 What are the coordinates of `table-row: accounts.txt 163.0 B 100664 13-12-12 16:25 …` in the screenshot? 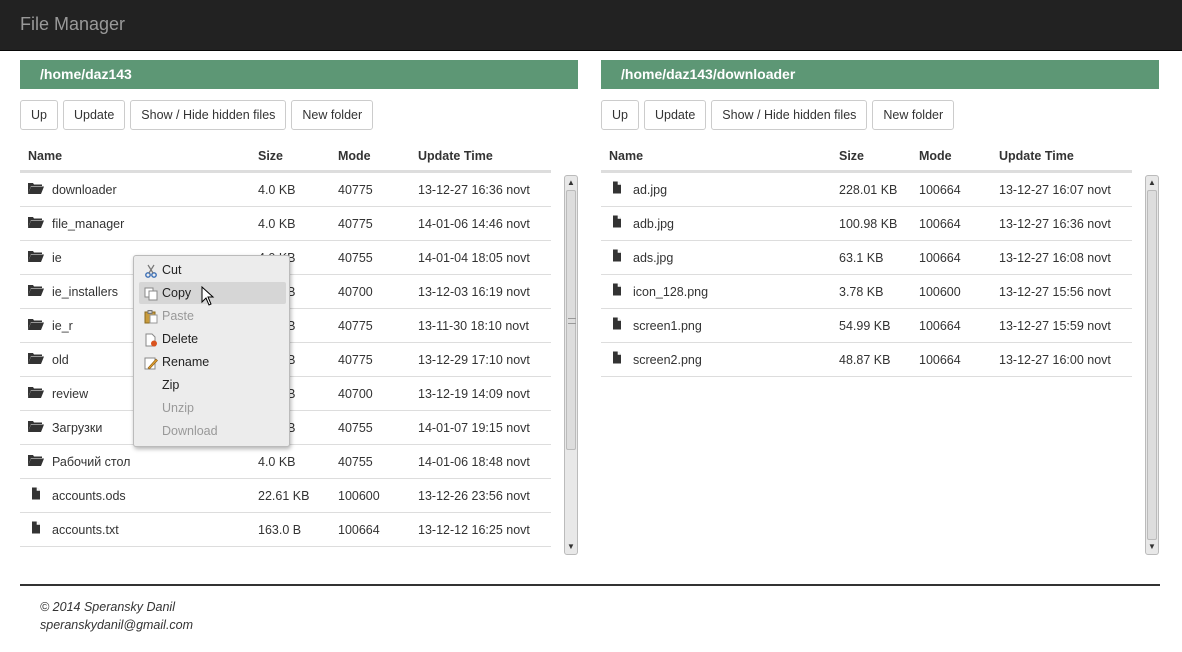 It's located at (285, 530).